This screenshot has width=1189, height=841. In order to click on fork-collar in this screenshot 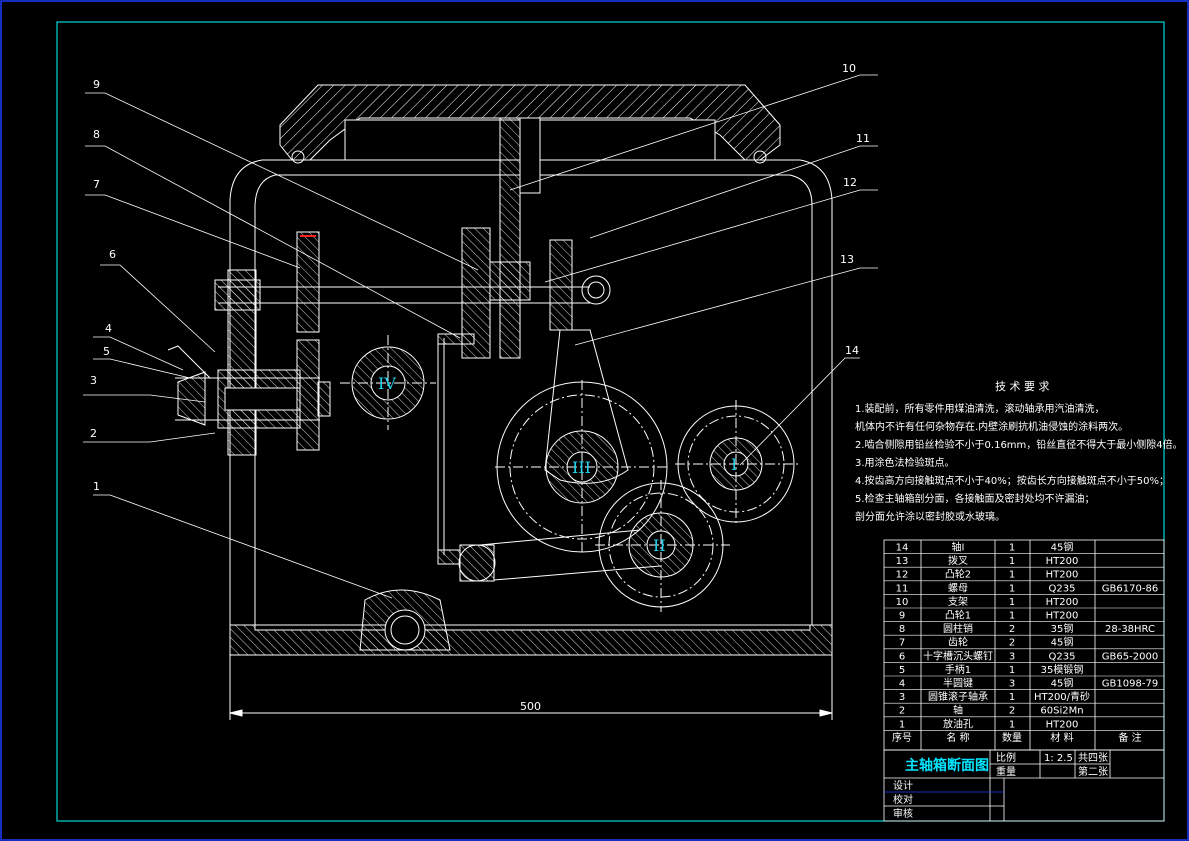, I will do `click(510, 281)`.